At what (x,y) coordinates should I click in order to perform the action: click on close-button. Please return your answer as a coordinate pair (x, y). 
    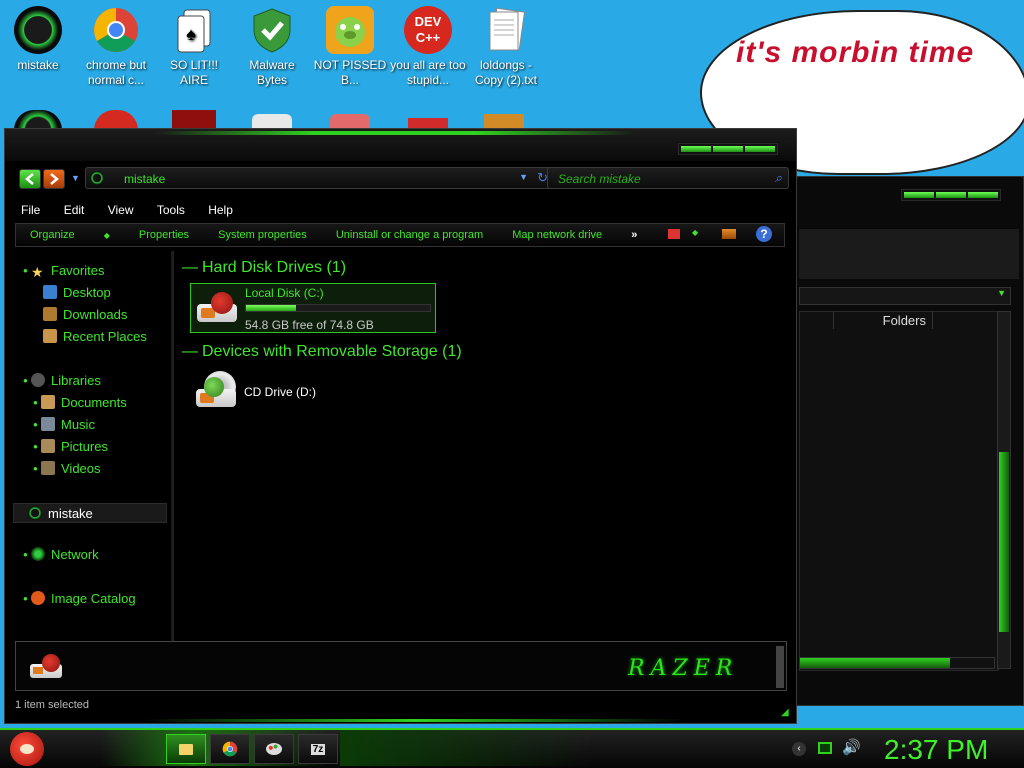
    Looking at the image, I should click on (760, 149).